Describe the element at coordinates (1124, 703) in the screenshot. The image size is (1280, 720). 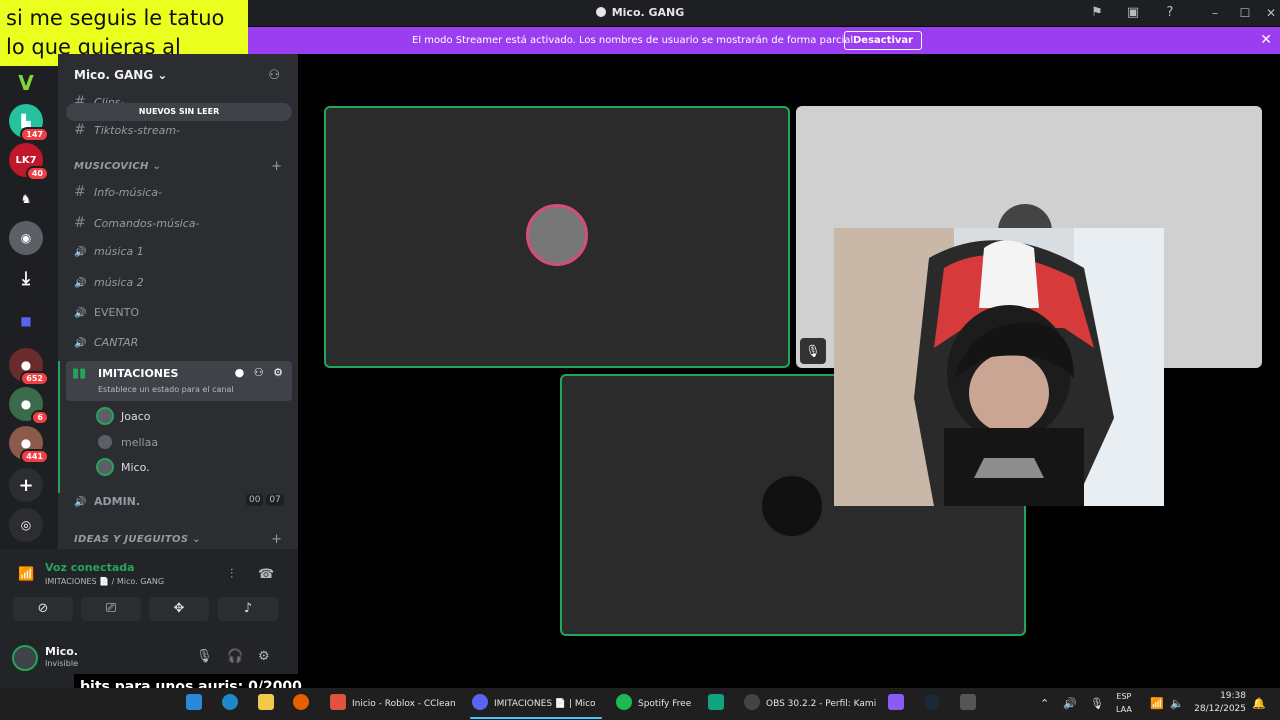
I see `language-indicator: ESP LAA` at that location.